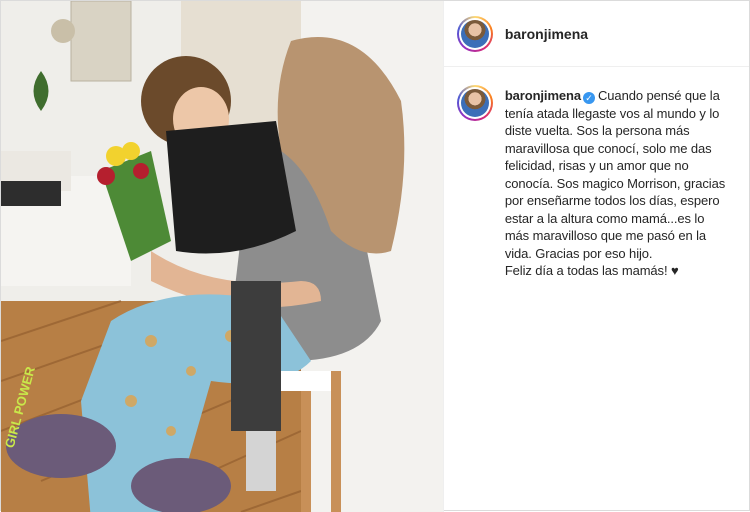 The height and width of the screenshot is (512, 750). I want to click on avatar, so click(474, 33).